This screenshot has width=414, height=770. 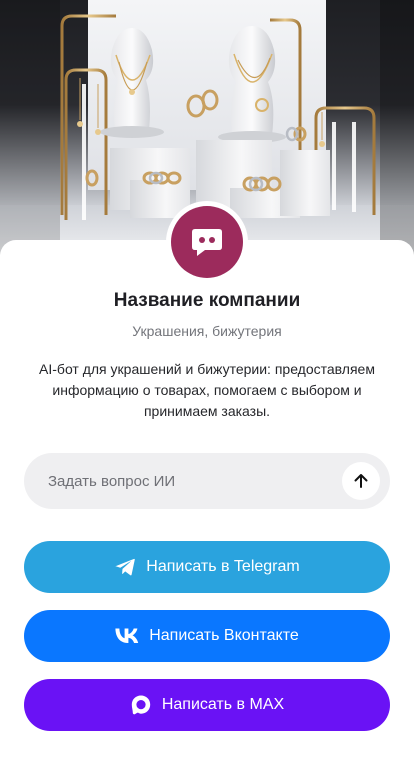 I want to click on max-icon, so click(x=141, y=705).